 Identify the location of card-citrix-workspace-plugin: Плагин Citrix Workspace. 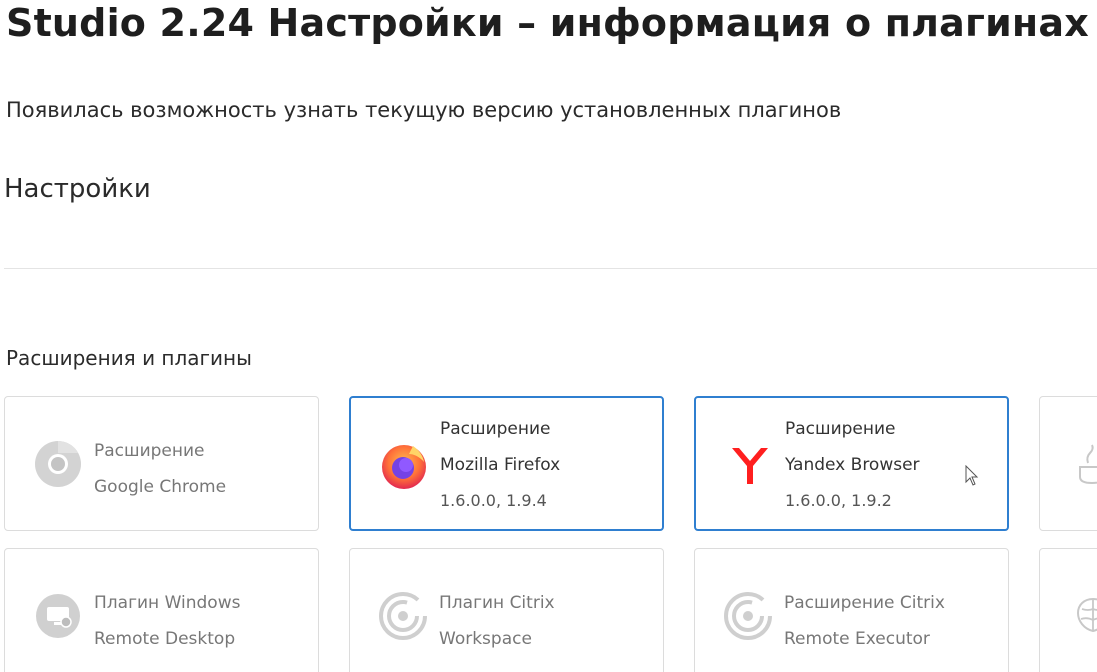
(506, 610).